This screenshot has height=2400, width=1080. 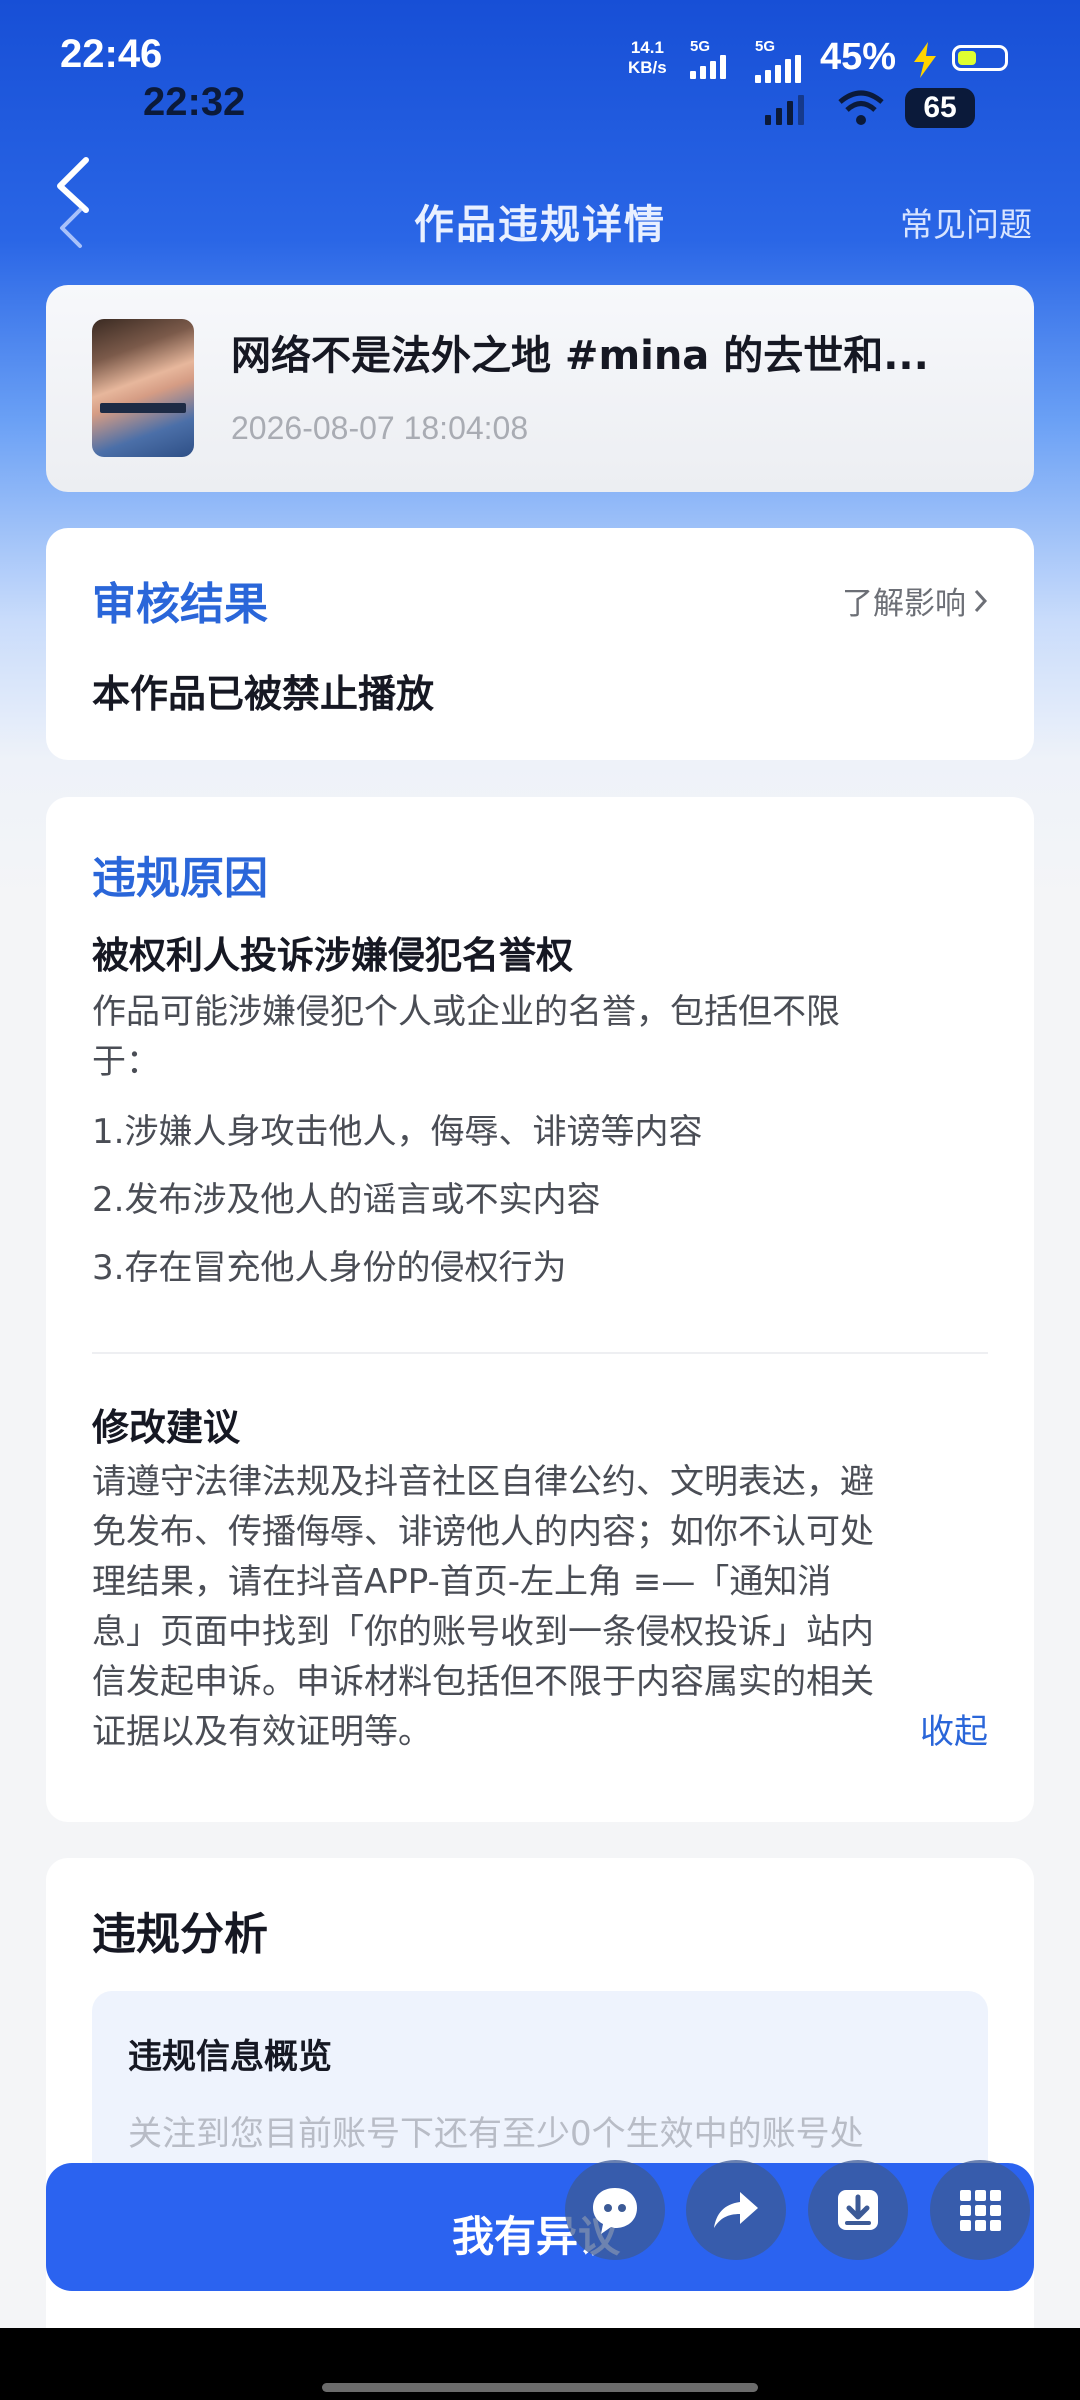 What do you see at coordinates (980, 58) in the screenshot?
I see `battery-icon` at bounding box center [980, 58].